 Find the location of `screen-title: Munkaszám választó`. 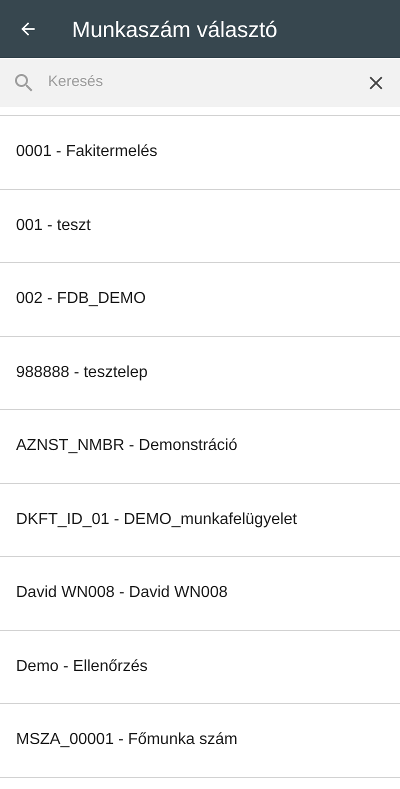

screen-title: Munkaszám választó is located at coordinates (175, 30).